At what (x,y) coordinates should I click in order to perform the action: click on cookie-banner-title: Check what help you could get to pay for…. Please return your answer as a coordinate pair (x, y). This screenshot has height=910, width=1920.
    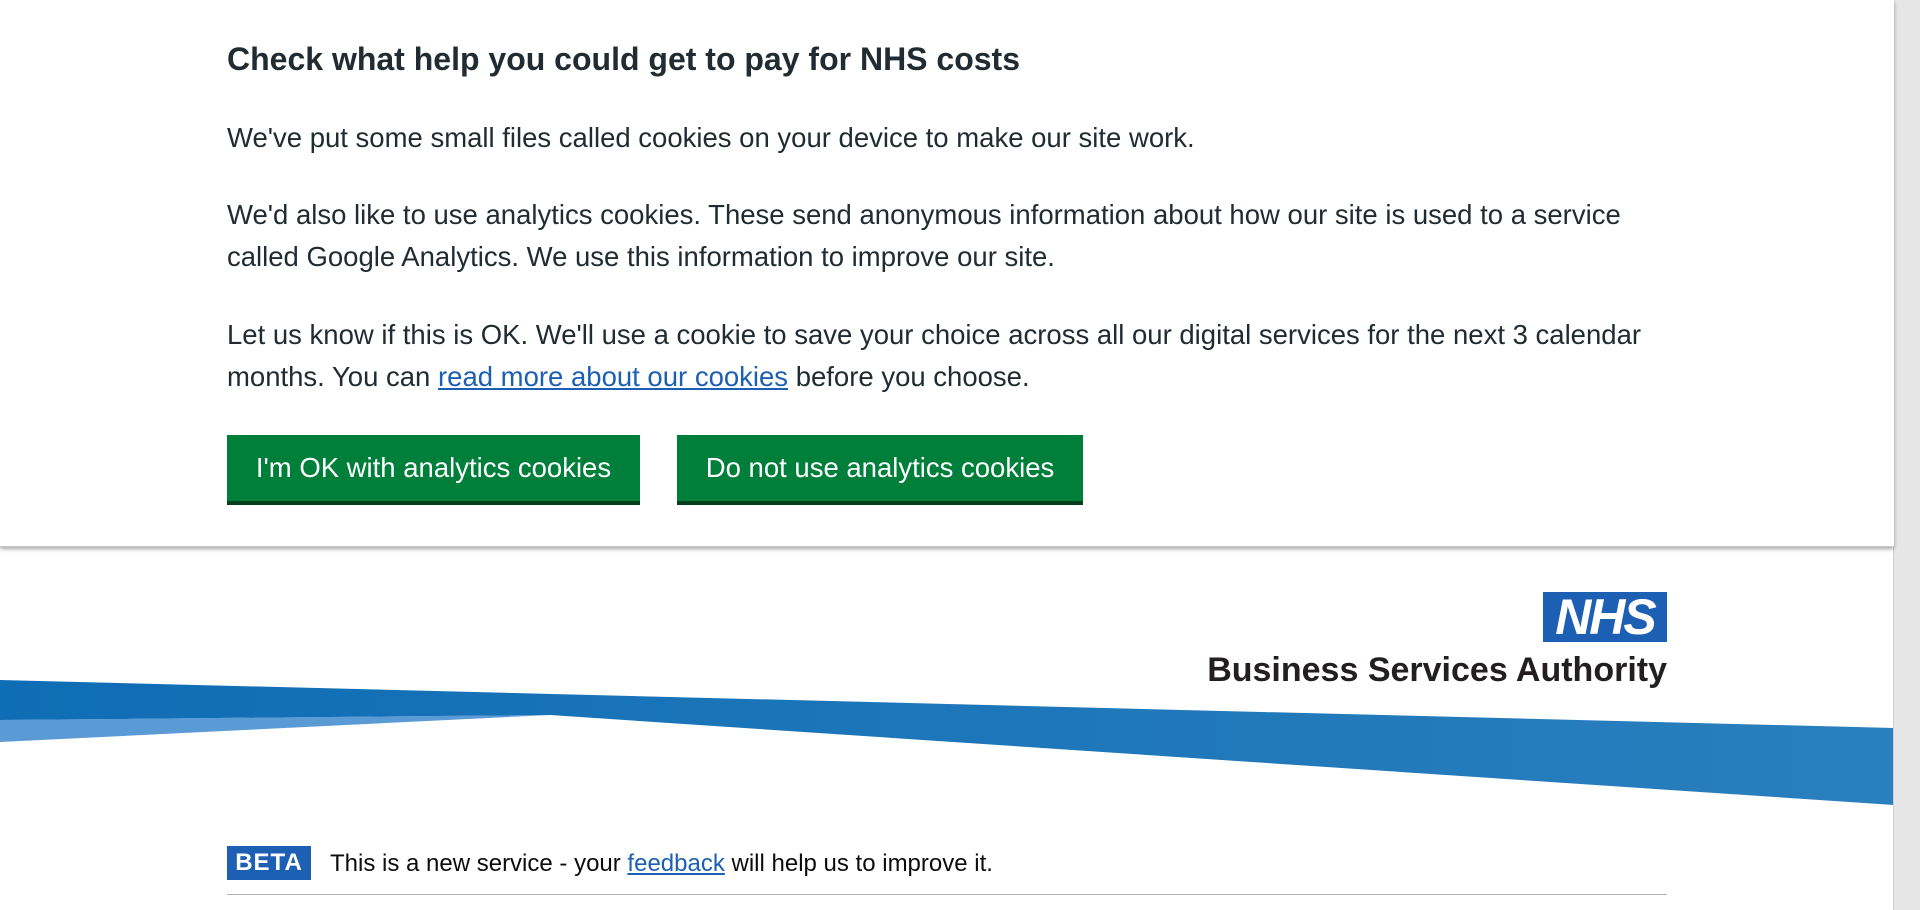
    Looking at the image, I should click on (623, 59).